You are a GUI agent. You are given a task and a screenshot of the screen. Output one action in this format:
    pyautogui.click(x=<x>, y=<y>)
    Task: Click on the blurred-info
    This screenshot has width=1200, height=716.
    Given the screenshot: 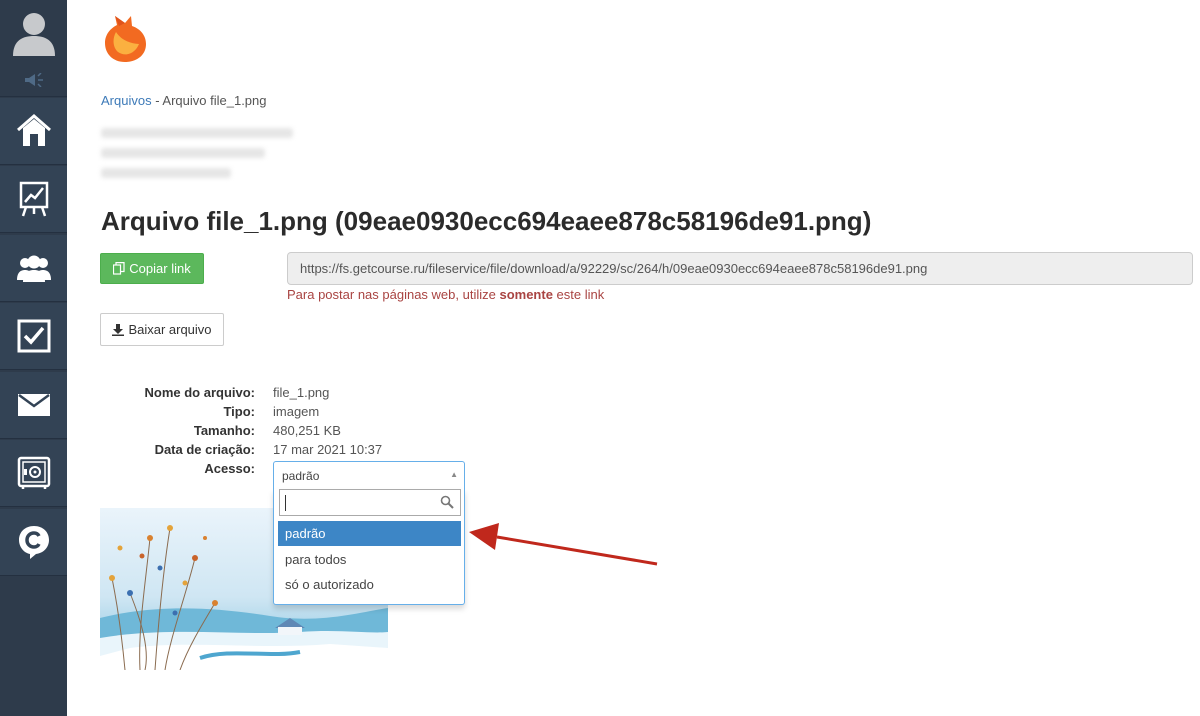 What is the action you would take?
    pyautogui.click(x=197, y=158)
    